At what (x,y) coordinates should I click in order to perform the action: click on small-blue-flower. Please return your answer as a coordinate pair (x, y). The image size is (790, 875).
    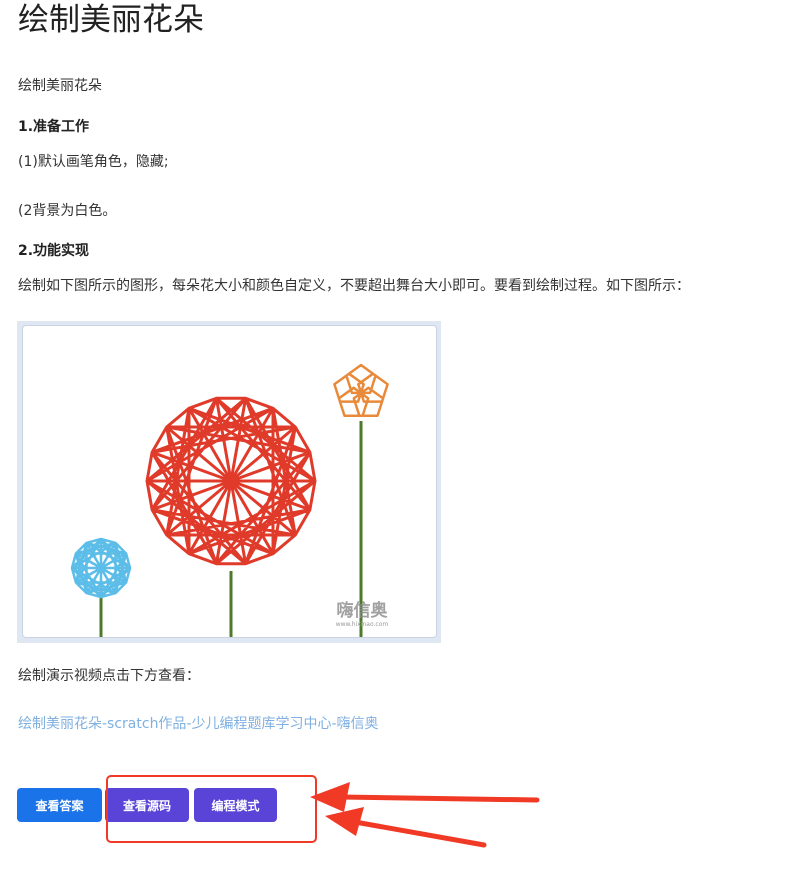
    Looking at the image, I should click on (101, 568).